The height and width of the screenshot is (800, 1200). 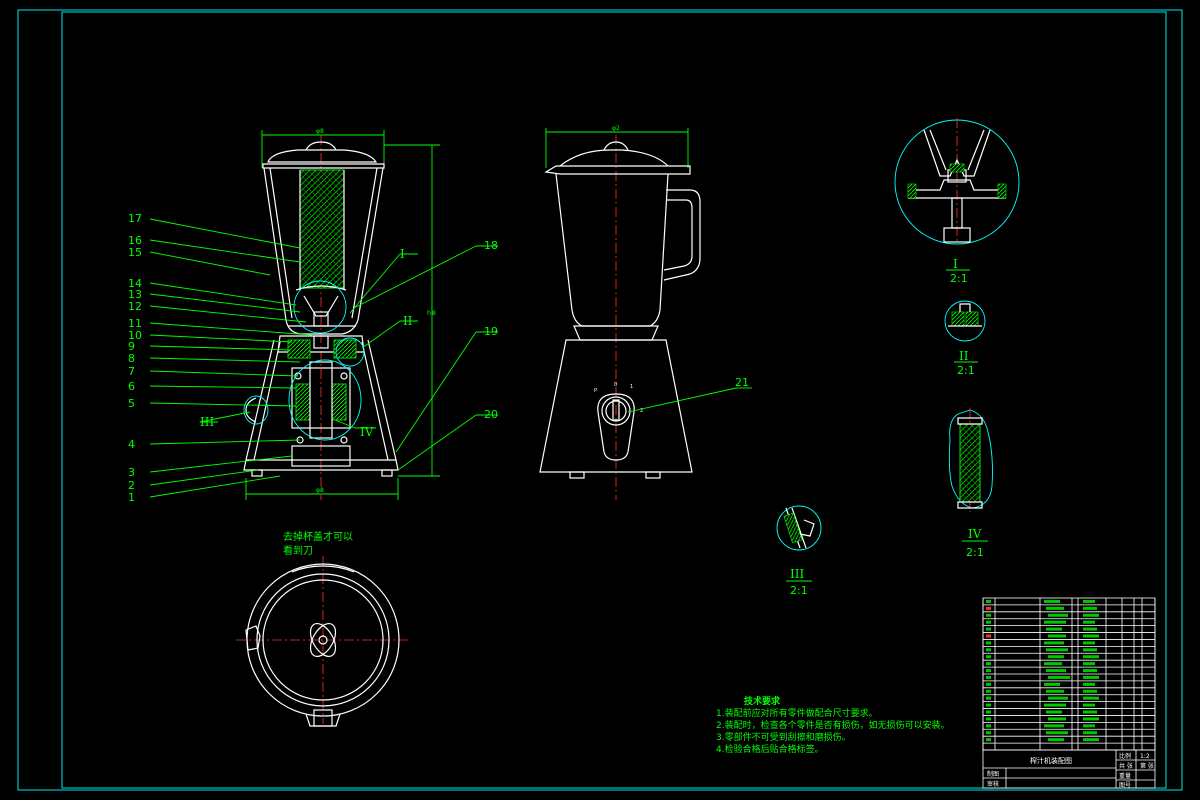 What do you see at coordinates (993, 784) in the screenshot?
I see `title-block-checked-label: 审核` at bounding box center [993, 784].